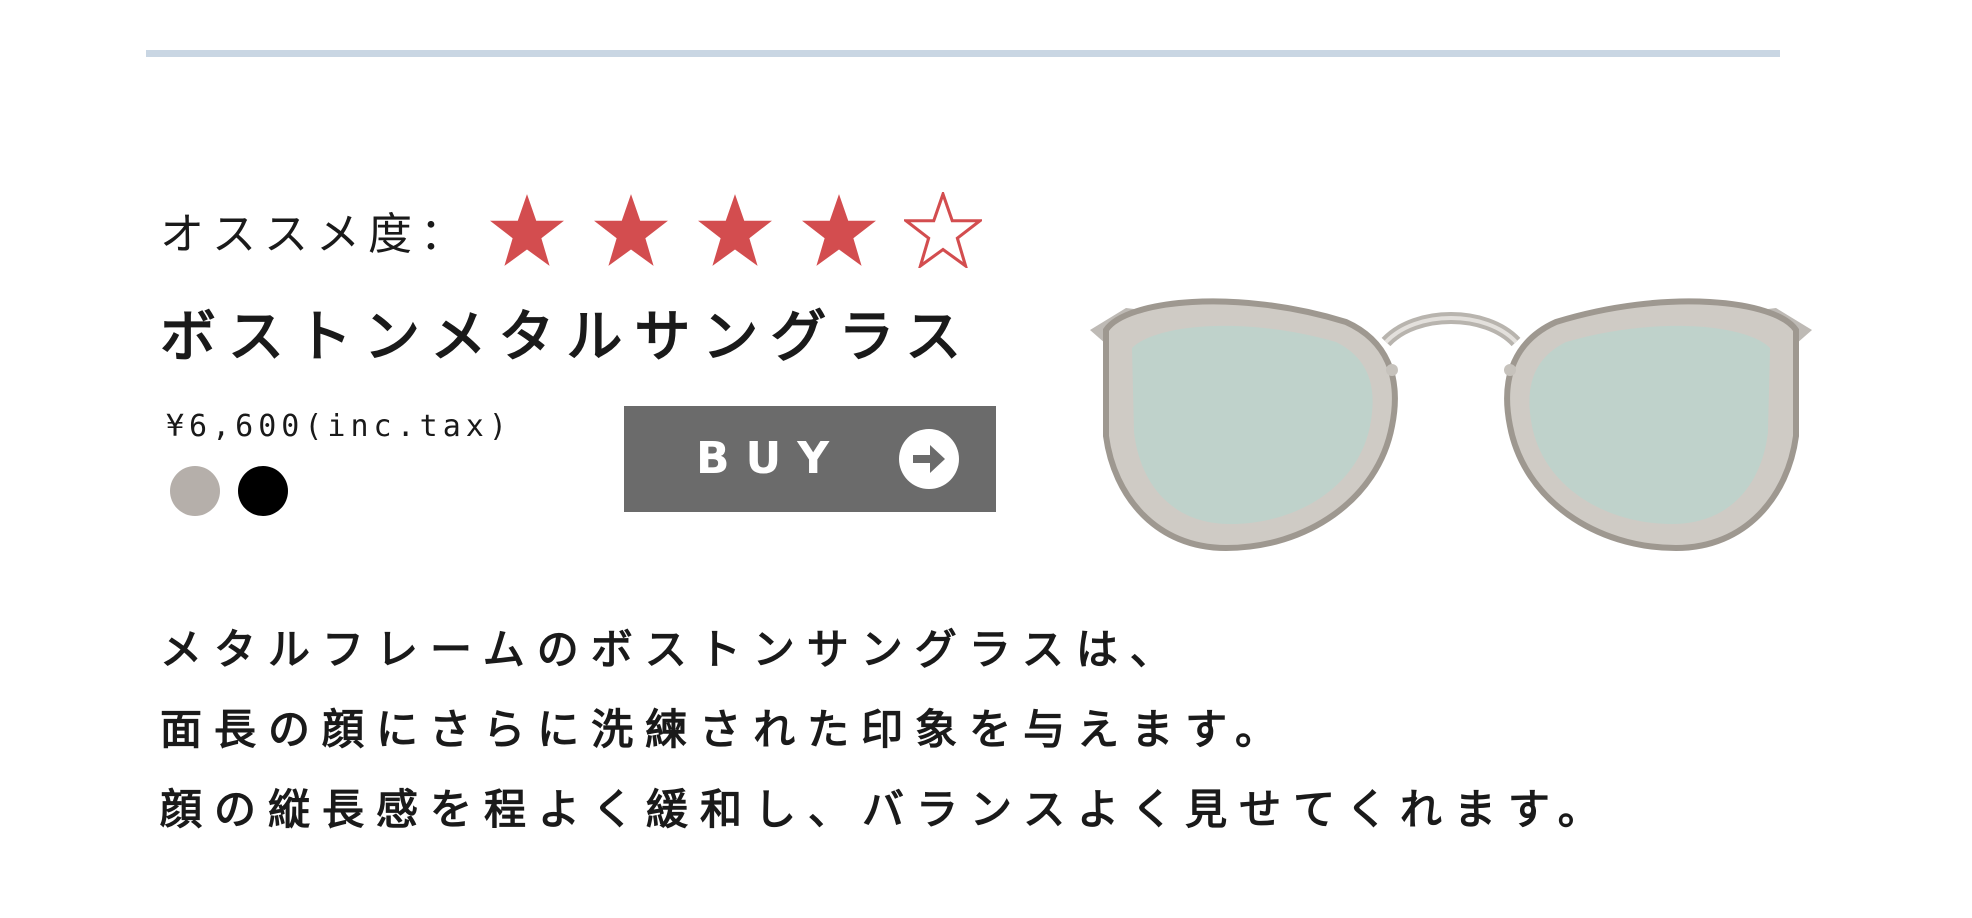 The width and height of the screenshot is (1972, 918). What do you see at coordinates (229, 491) in the screenshot?
I see `color-swatches` at bounding box center [229, 491].